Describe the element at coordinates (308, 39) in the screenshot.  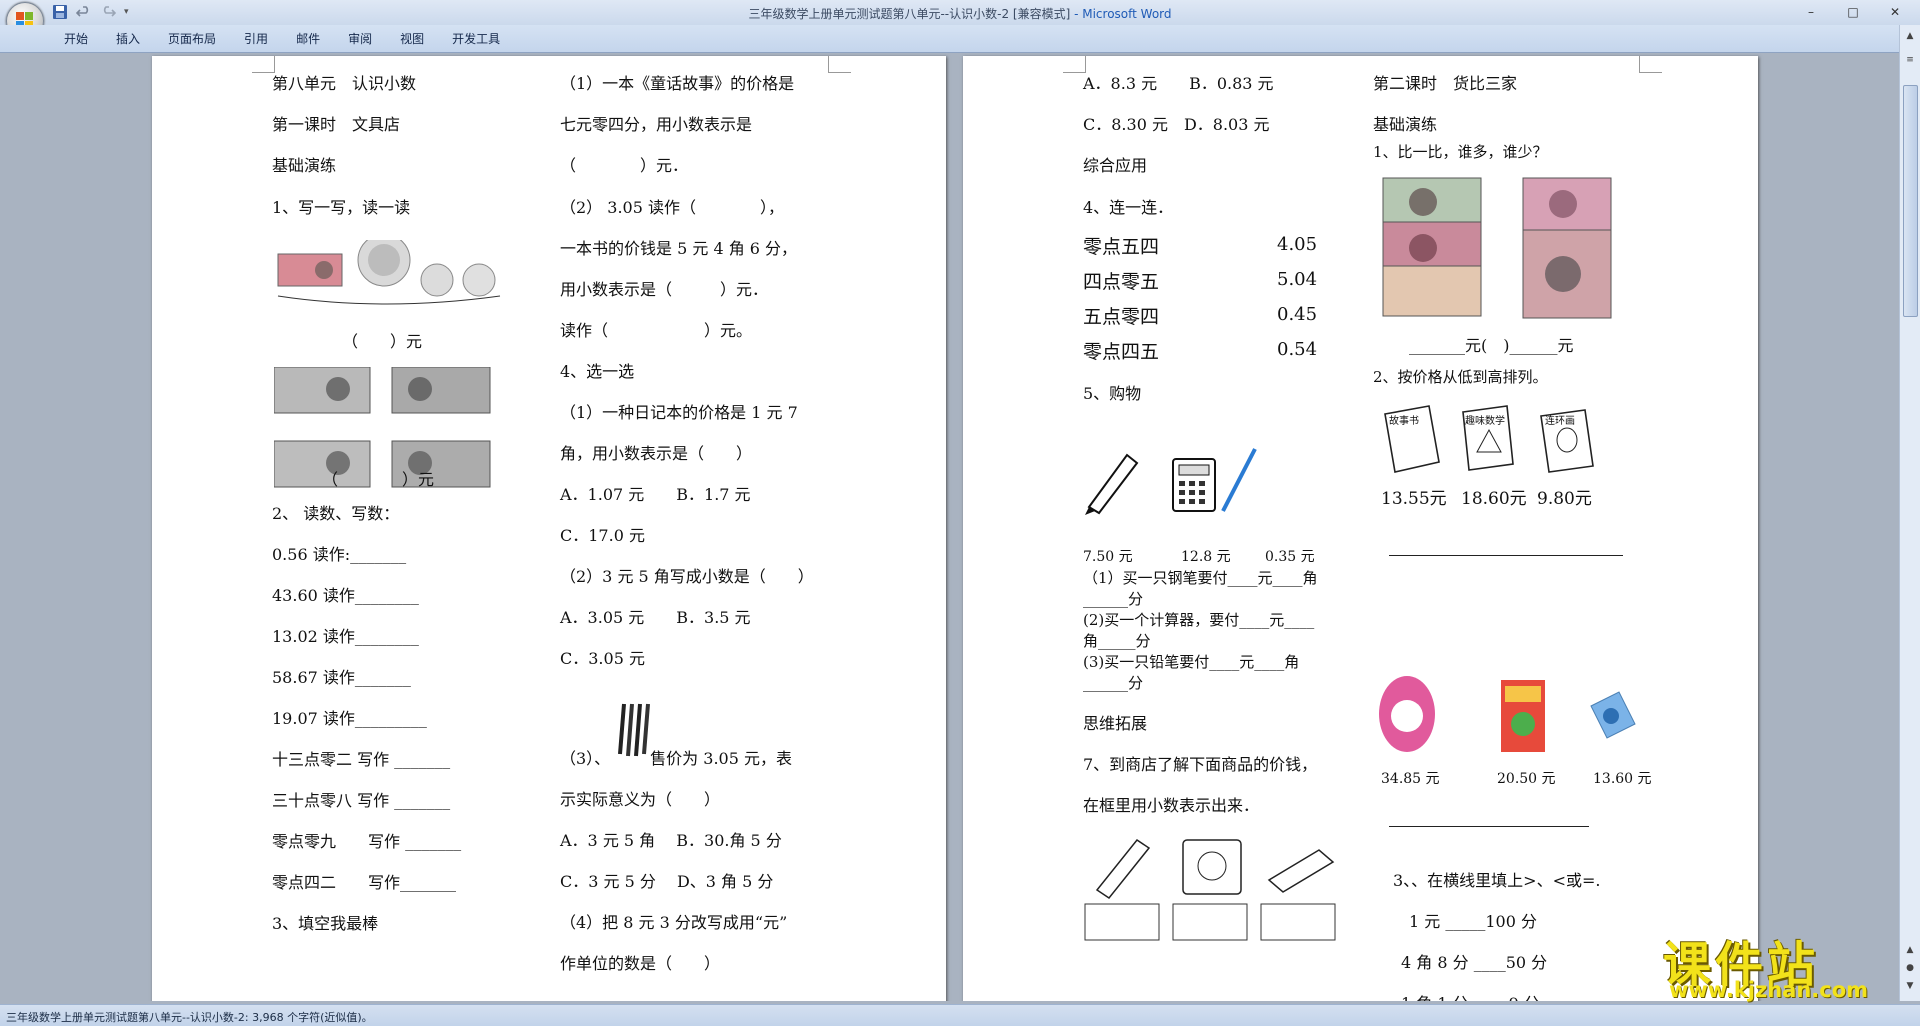
I see `tab-mailings: 邮件` at that location.